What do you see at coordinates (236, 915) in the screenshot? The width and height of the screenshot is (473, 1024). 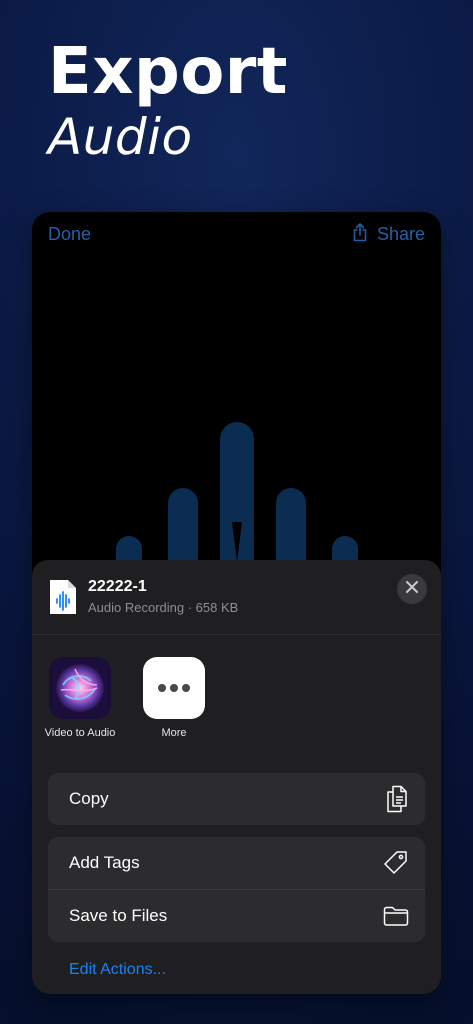 I see `save-to-files-action: Save to Files` at bounding box center [236, 915].